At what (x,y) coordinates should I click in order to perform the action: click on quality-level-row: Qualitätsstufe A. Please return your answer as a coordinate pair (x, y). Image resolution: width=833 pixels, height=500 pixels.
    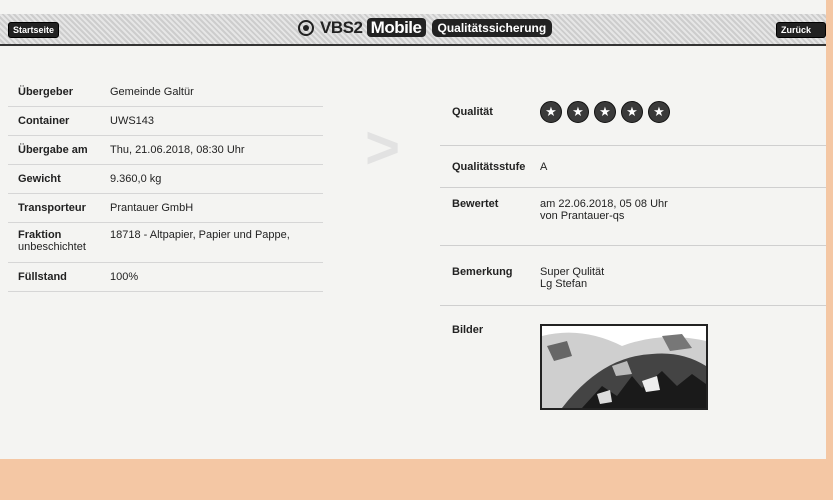
    Looking at the image, I should click on (633, 167).